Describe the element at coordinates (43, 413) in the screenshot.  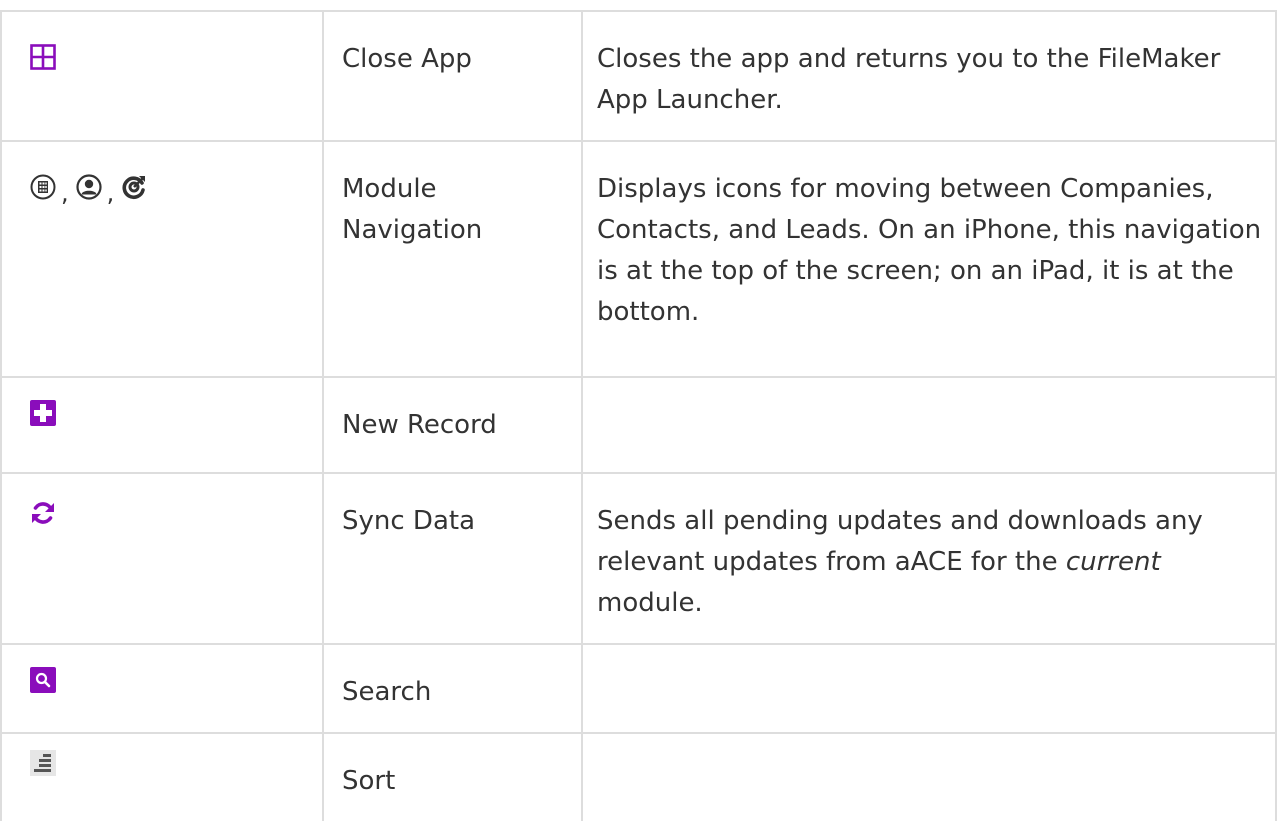
I see `new-record-icon` at that location.